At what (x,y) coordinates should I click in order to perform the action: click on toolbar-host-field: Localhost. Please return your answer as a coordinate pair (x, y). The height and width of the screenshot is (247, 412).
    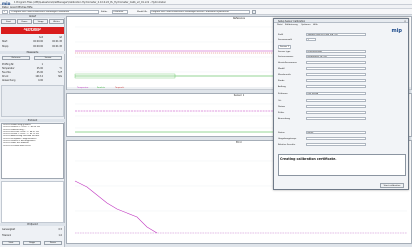
    Looking at the image, I should click on (120, 12).